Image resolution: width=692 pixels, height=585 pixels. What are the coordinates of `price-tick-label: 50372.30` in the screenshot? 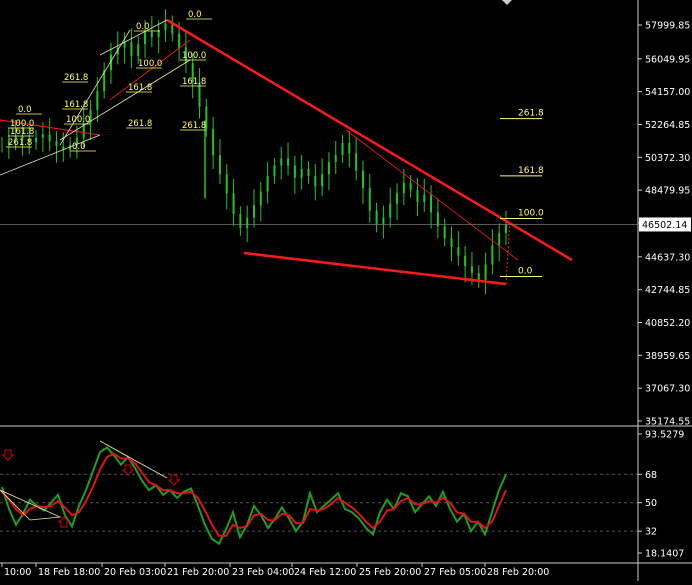 It's located at (667, 158).